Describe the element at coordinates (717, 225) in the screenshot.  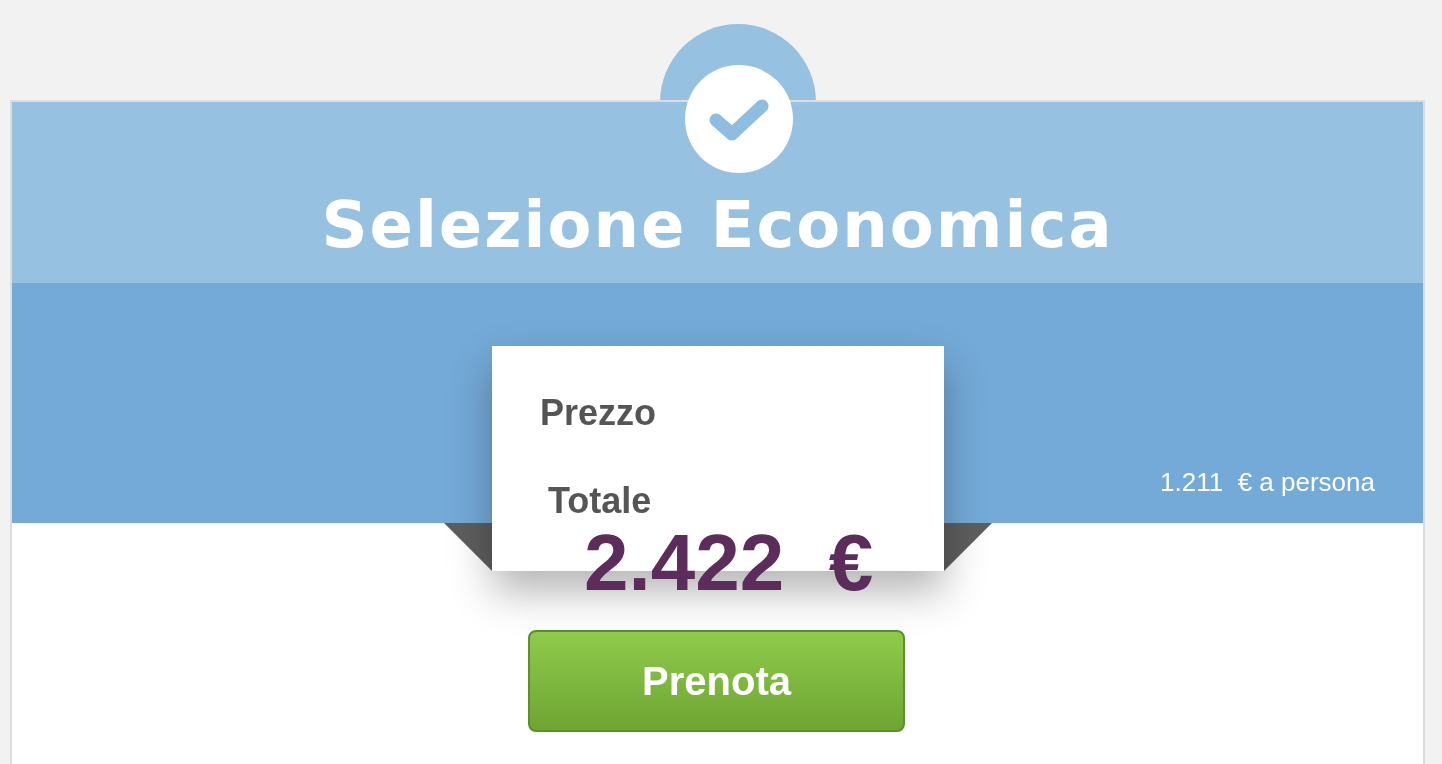
I see `offer-title: Selezione Economica` at that location.